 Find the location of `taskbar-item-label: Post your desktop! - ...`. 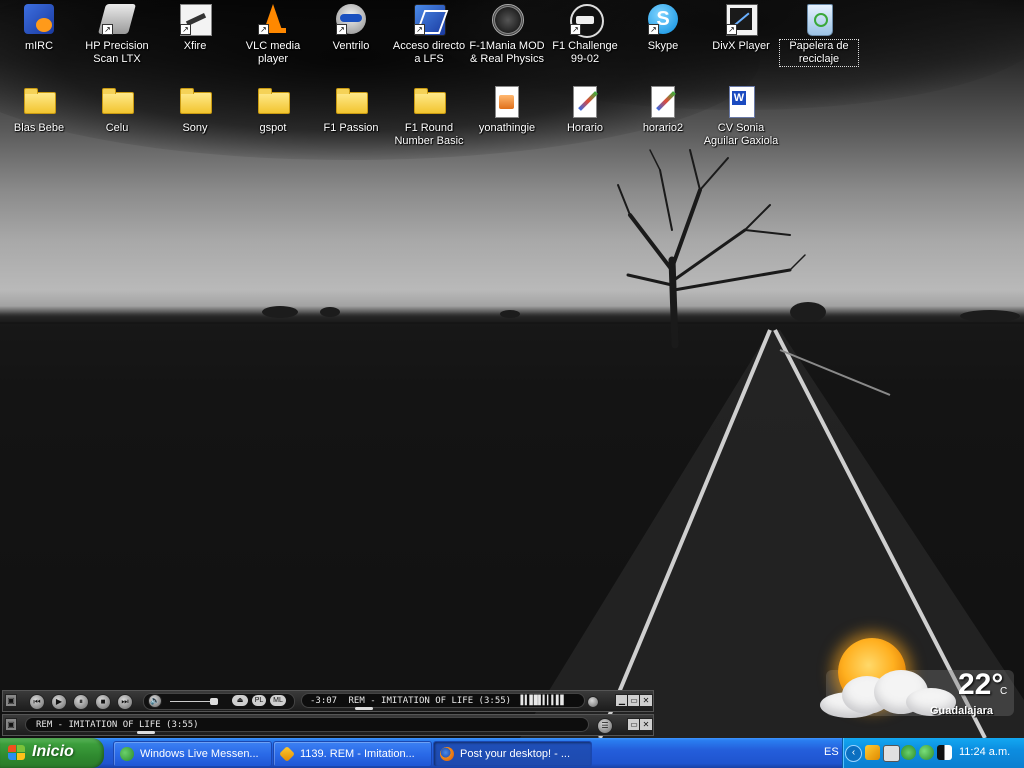

taskbar-item-label: Post your desktop! - ... is located at coordinates (515, 754).